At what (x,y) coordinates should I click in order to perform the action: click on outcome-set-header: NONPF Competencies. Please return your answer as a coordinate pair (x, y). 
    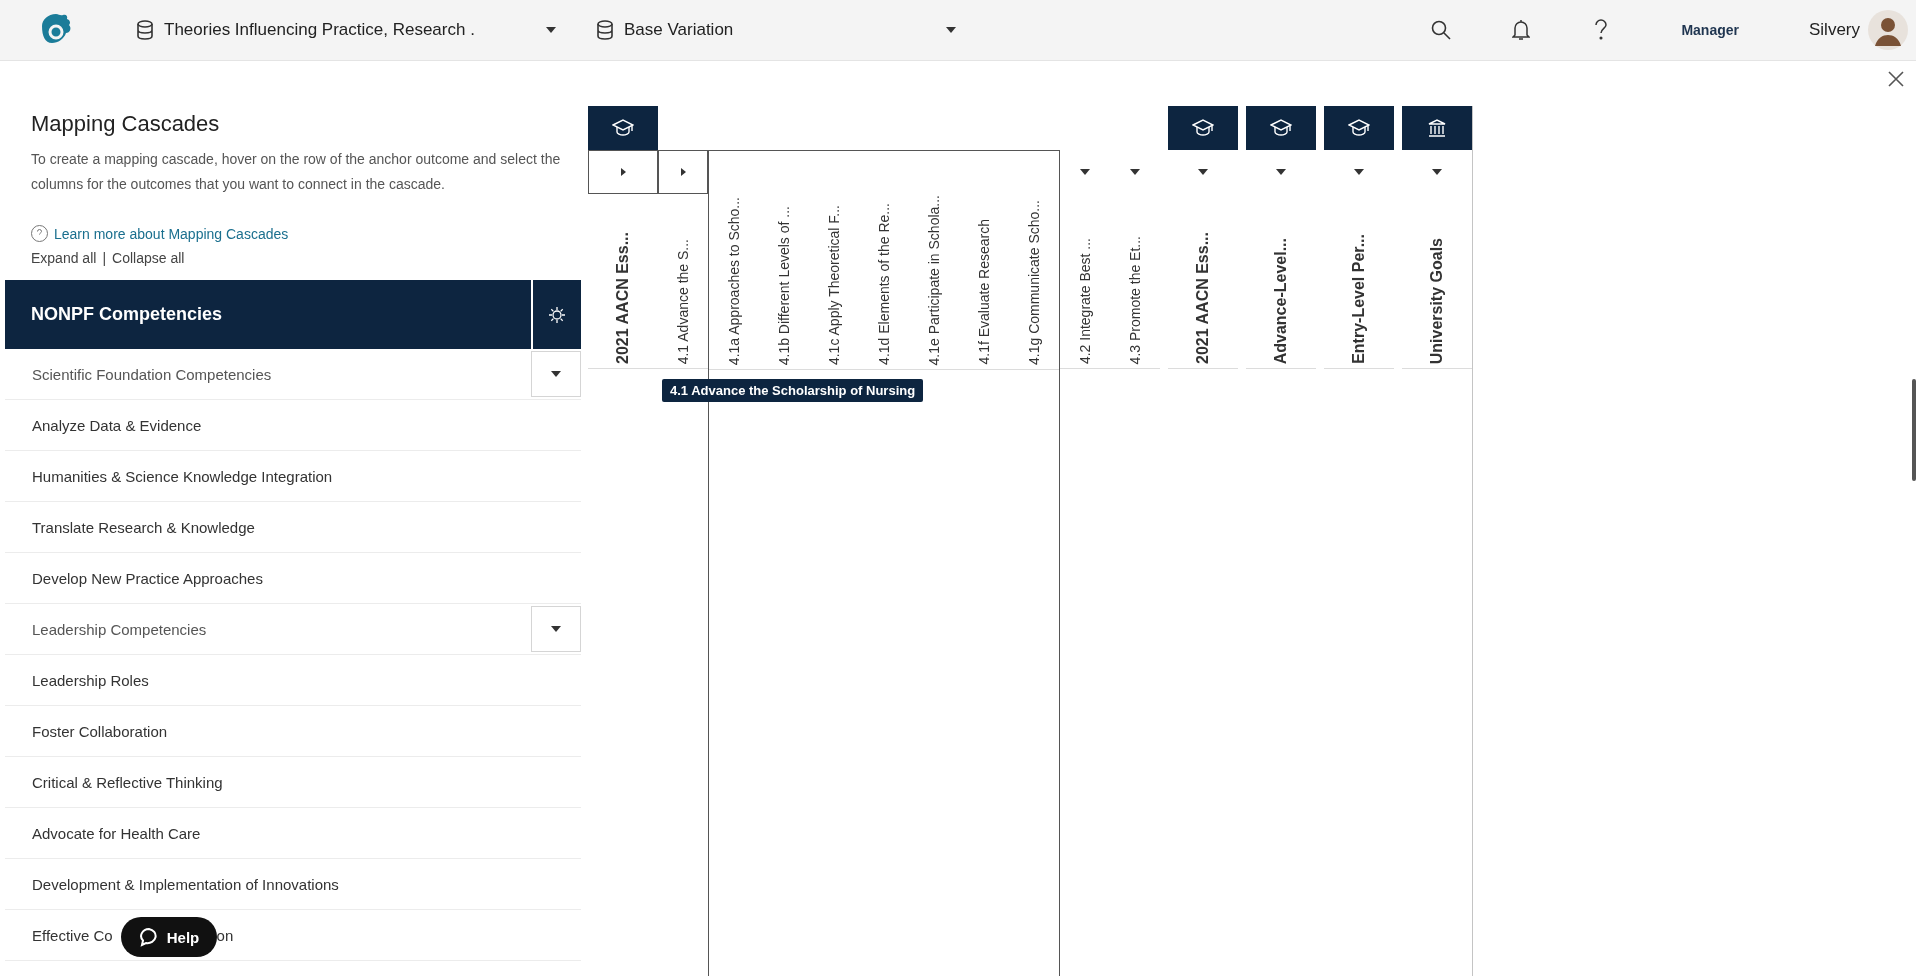
    Looking at the image, I should click on (268, 314).